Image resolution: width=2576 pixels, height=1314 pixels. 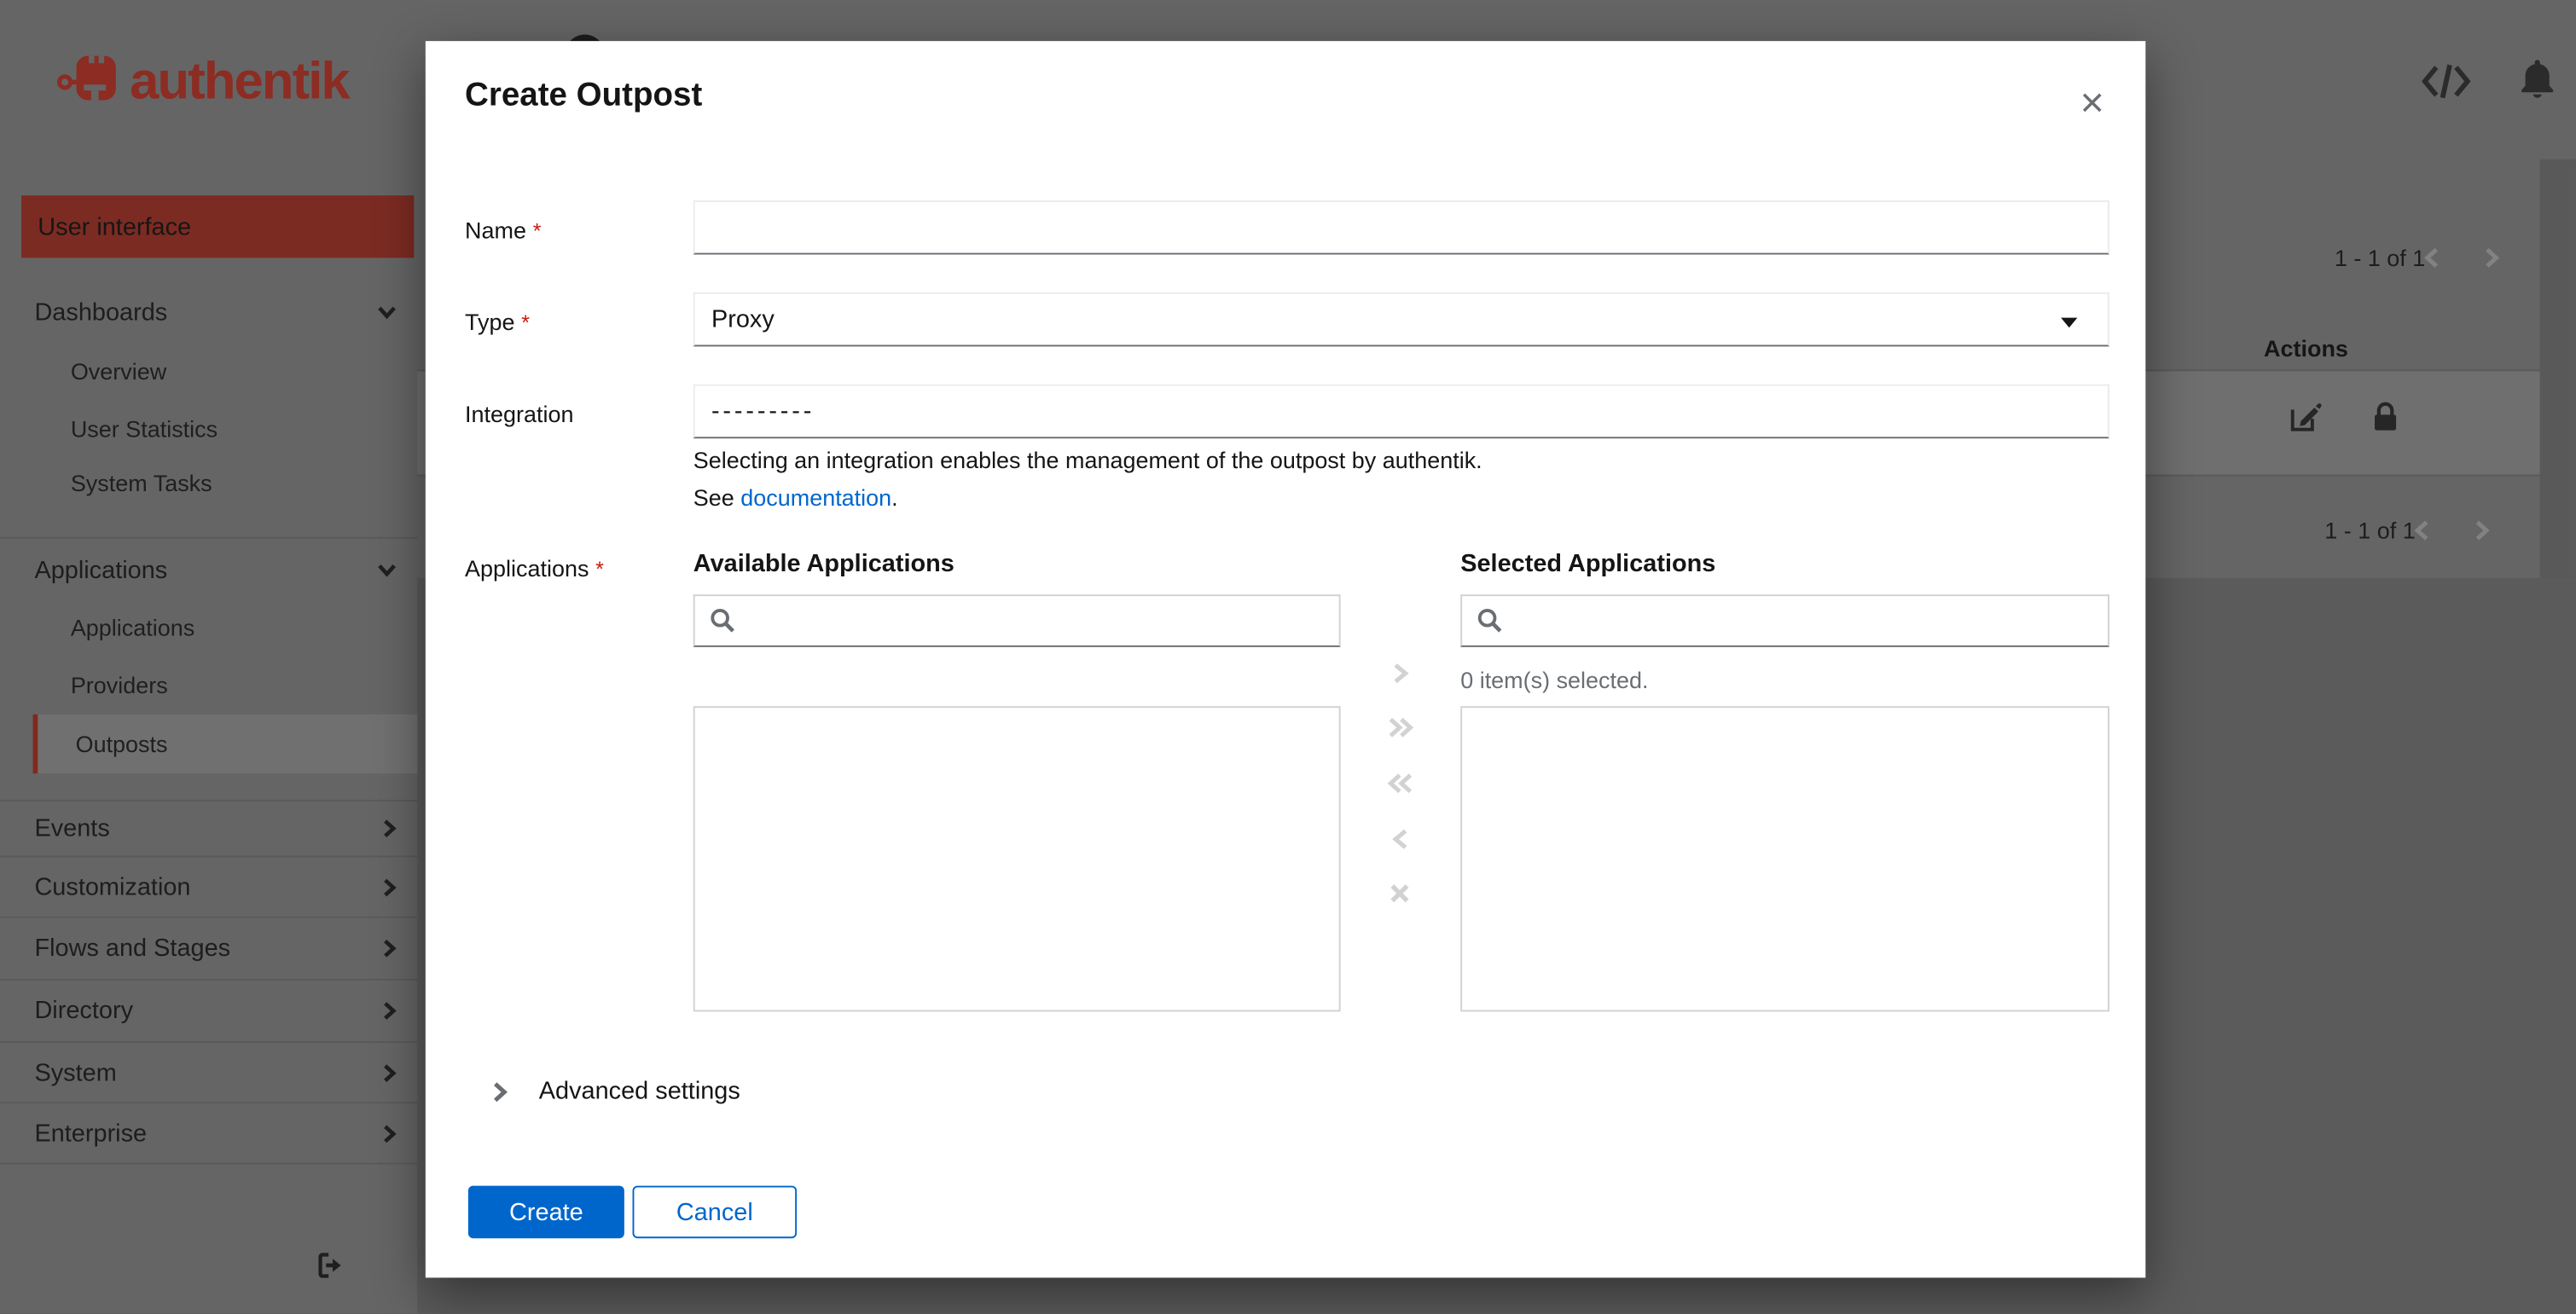 I want to click on period-text: ., so click(x=894, y=497).